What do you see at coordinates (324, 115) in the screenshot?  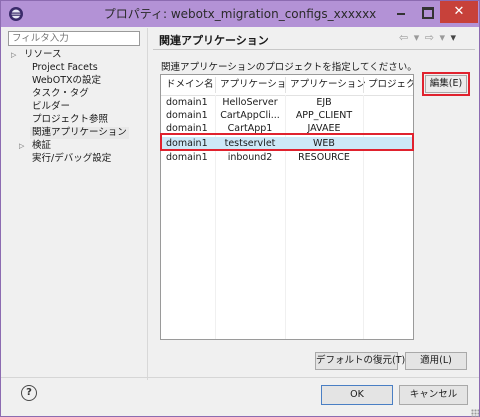 I see `cell-application-type: APP_CLIENT` at bounding box center [324, 115].